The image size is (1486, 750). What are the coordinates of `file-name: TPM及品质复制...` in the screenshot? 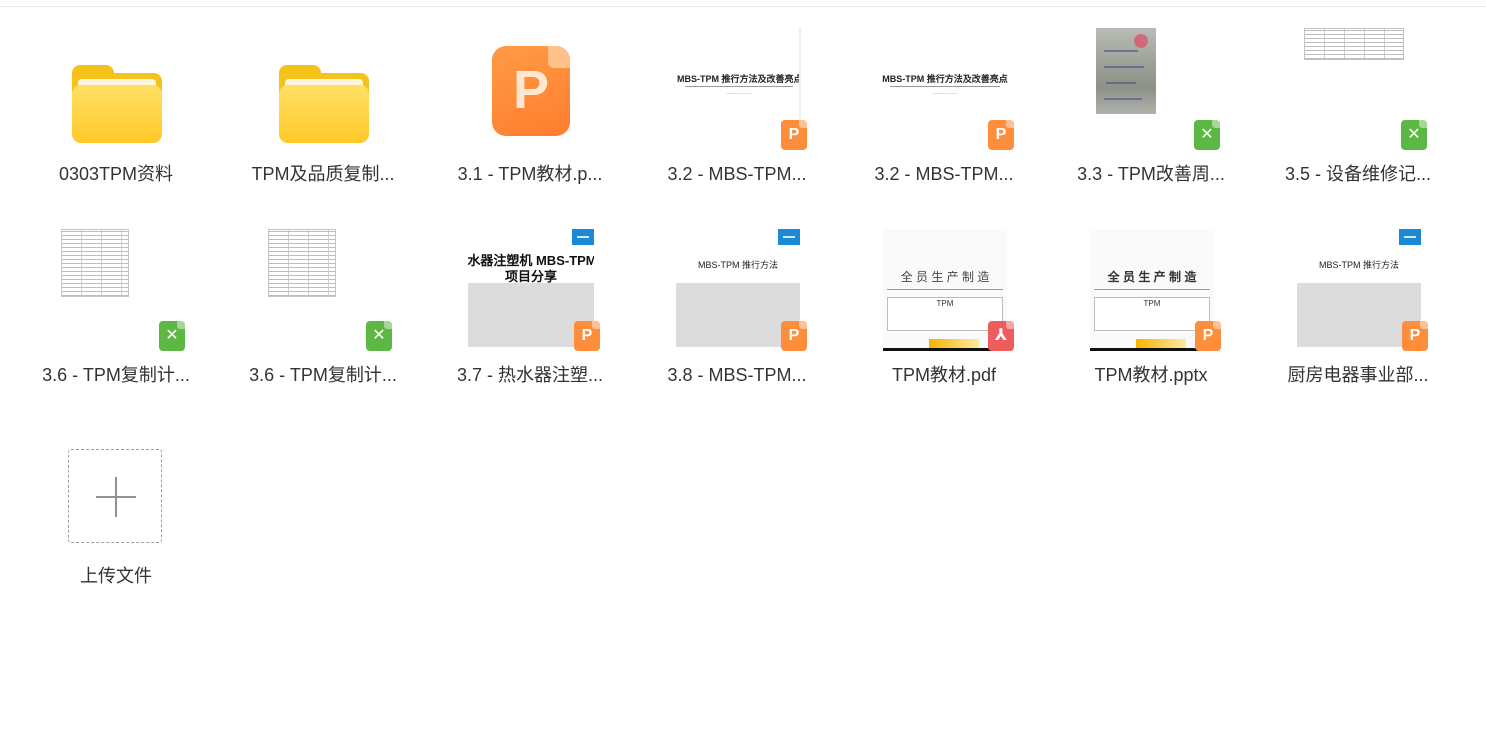 It's located at (323, 174).